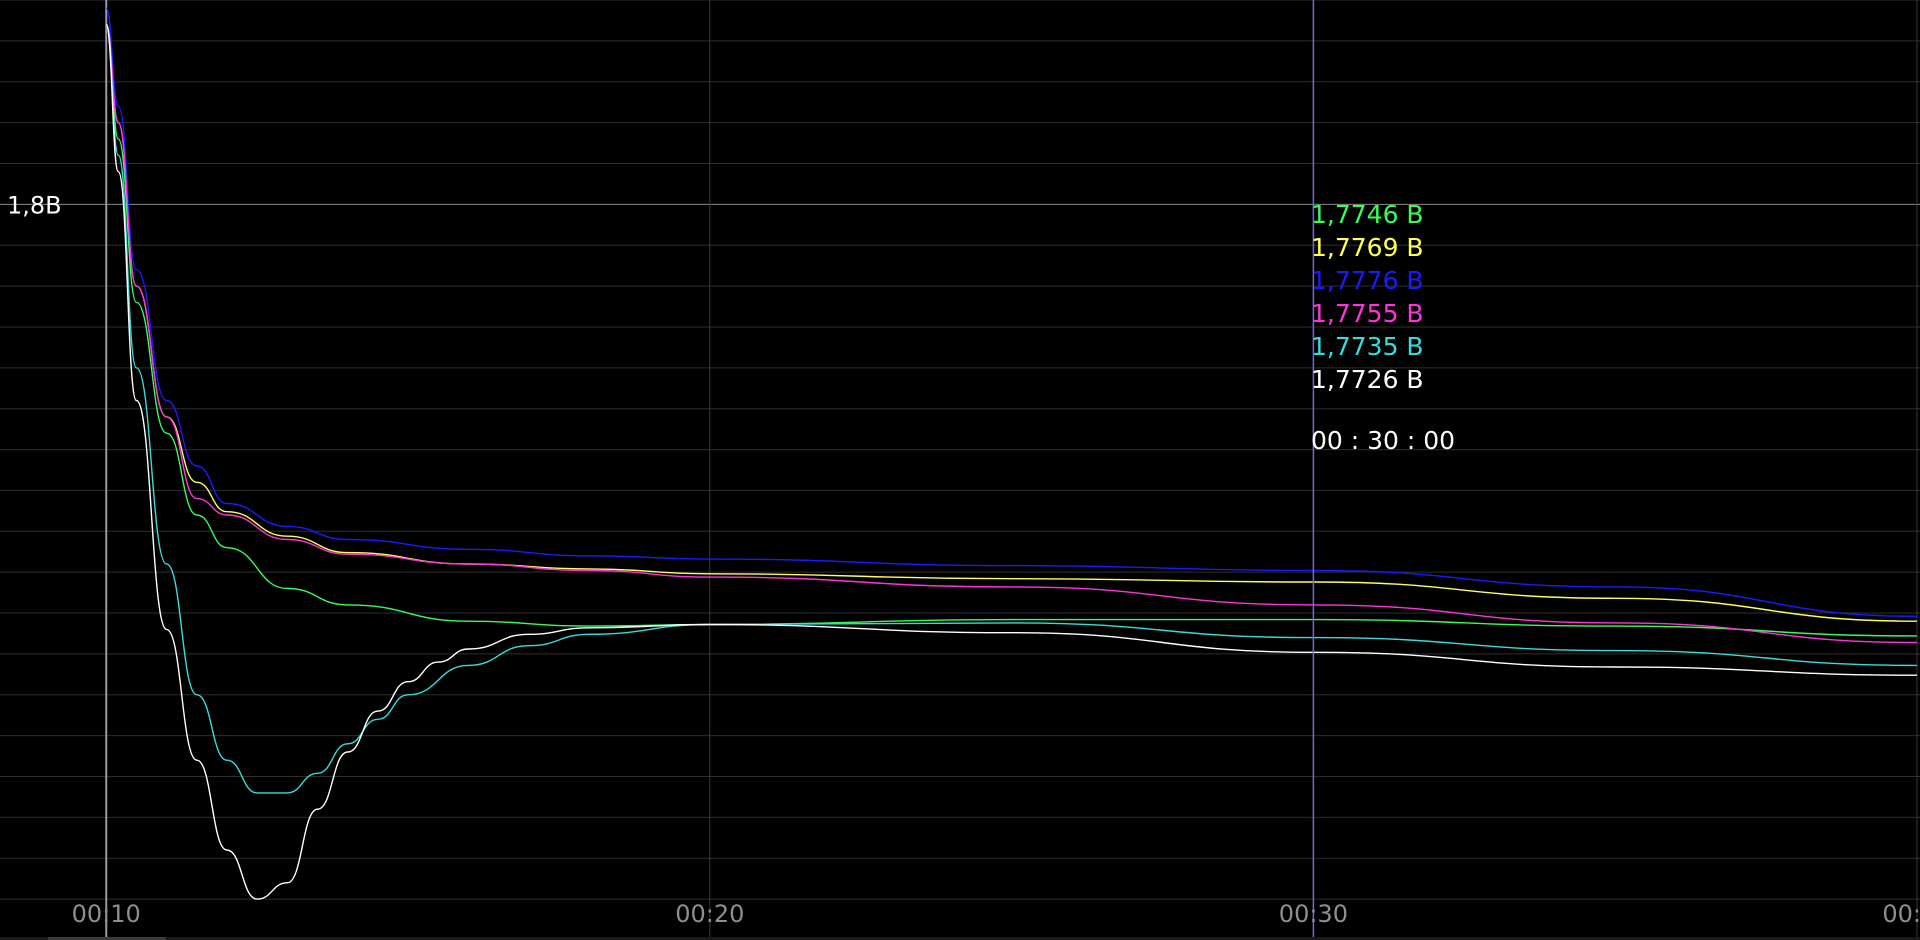  What do you see at coordinates (1367, 214) in the screenshot?
I see `cursor-readout-value: 1,7746 B` at bounding box center [1367, 214].